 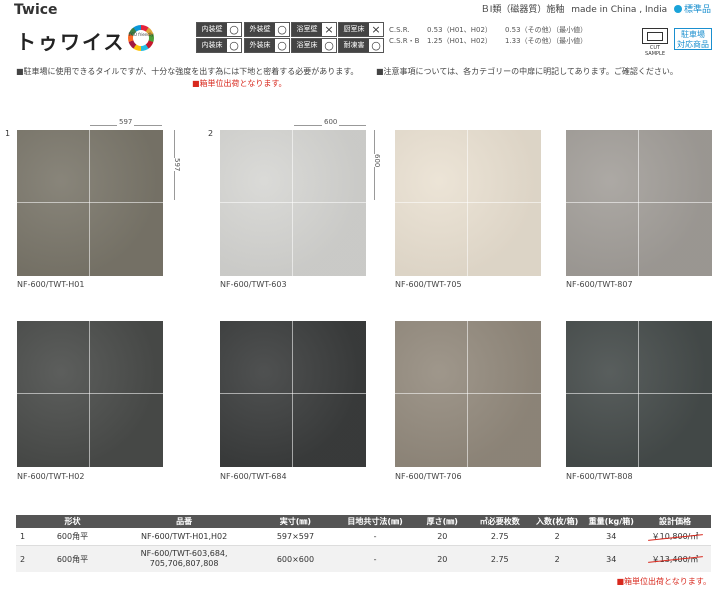 What do you see at coordinates (675, 521) in the screenshot?
I see `column-header: 設計価格` at bounding box center [675, 521].